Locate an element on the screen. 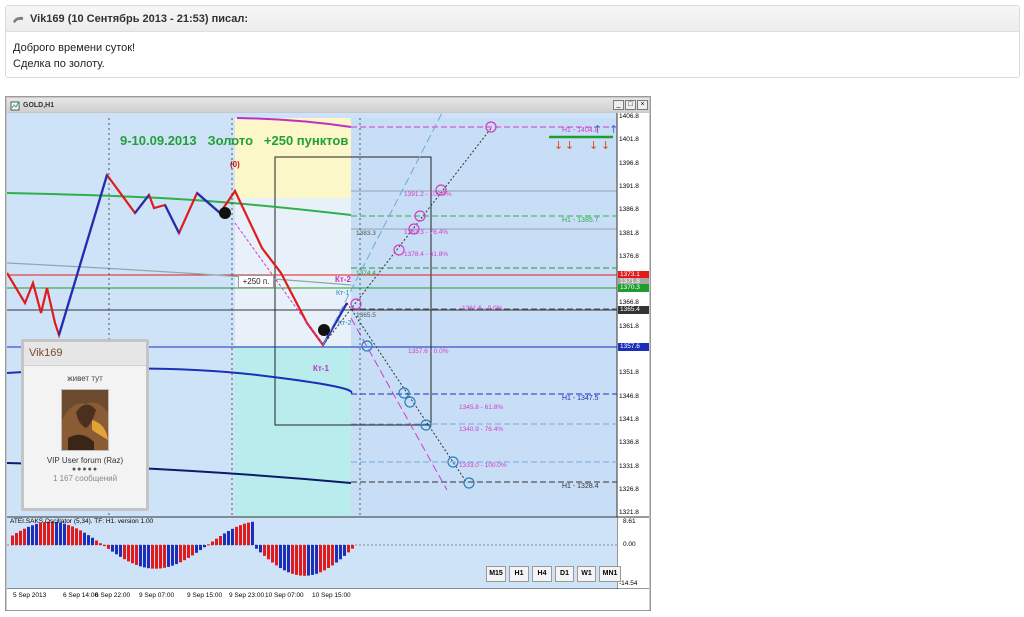 Image resolution: width=1024 pixels, height=617 pixels. post-line-greeting: Доброго времени суток! is located at coordinates (74, 48).